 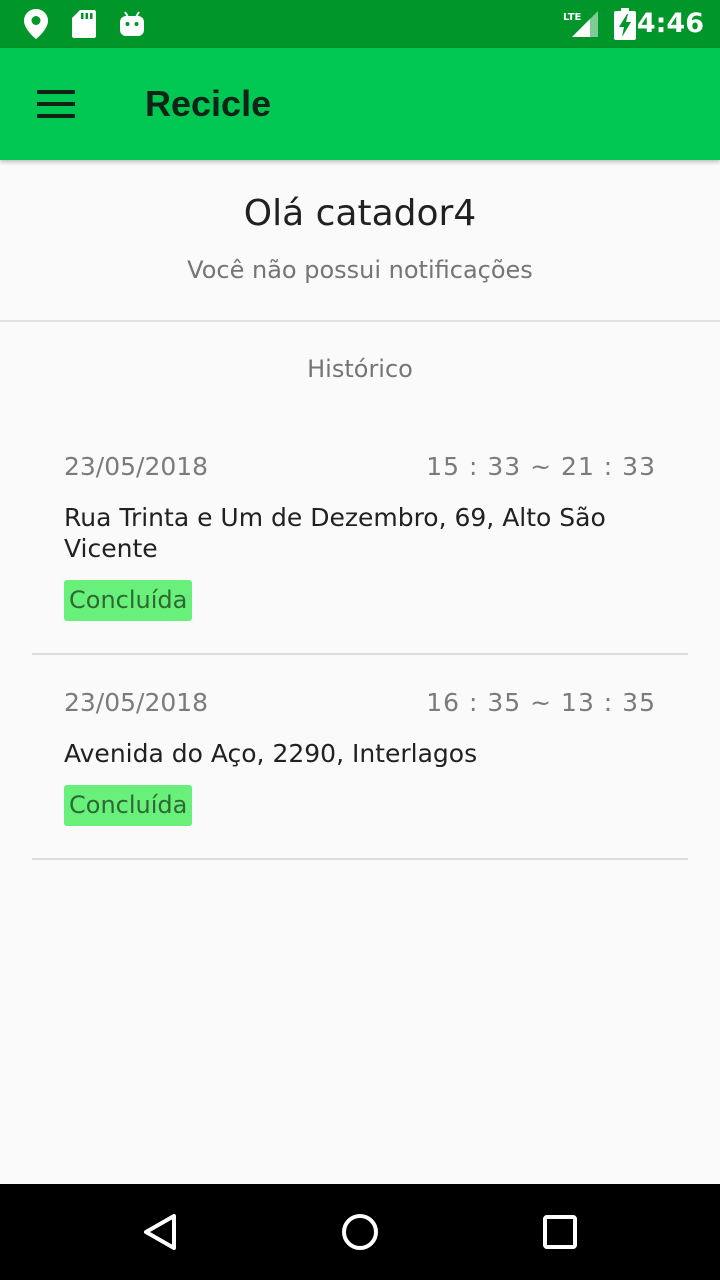 I want to click on back-button, so click(x=160, y=1232).